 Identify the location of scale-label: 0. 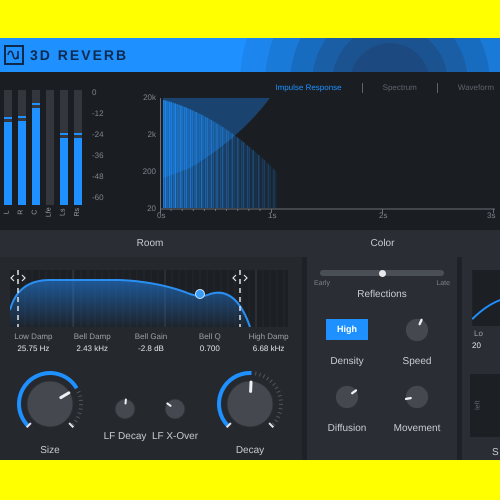
(95, 93).